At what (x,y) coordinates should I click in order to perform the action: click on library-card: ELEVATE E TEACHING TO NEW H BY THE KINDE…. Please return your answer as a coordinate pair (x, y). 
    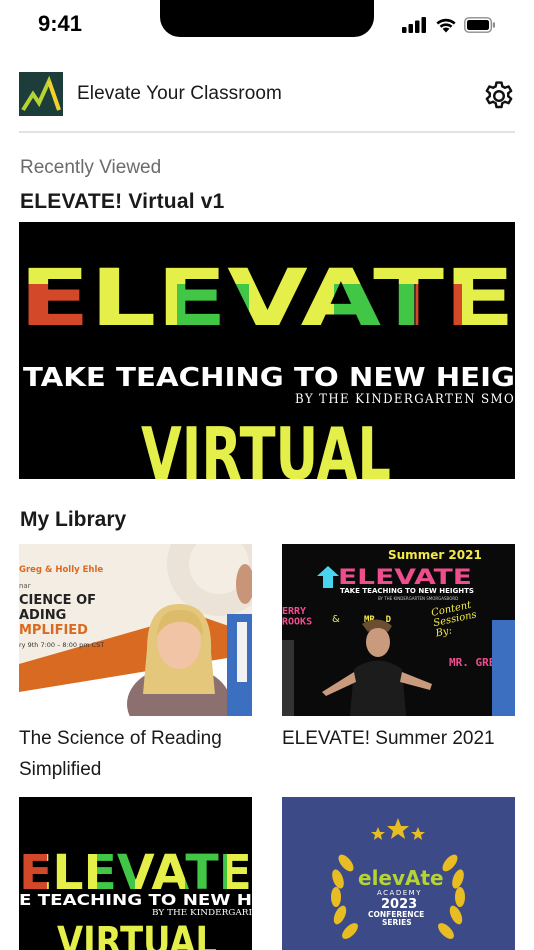
    Looking at the image, I should click on (135, 873).